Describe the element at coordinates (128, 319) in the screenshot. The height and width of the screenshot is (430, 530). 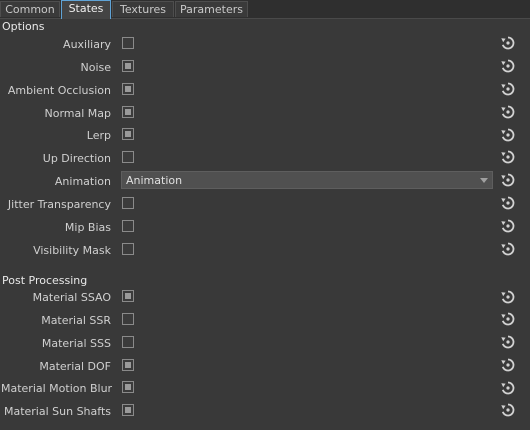
I see `material-ssr-checkbox` at that location.